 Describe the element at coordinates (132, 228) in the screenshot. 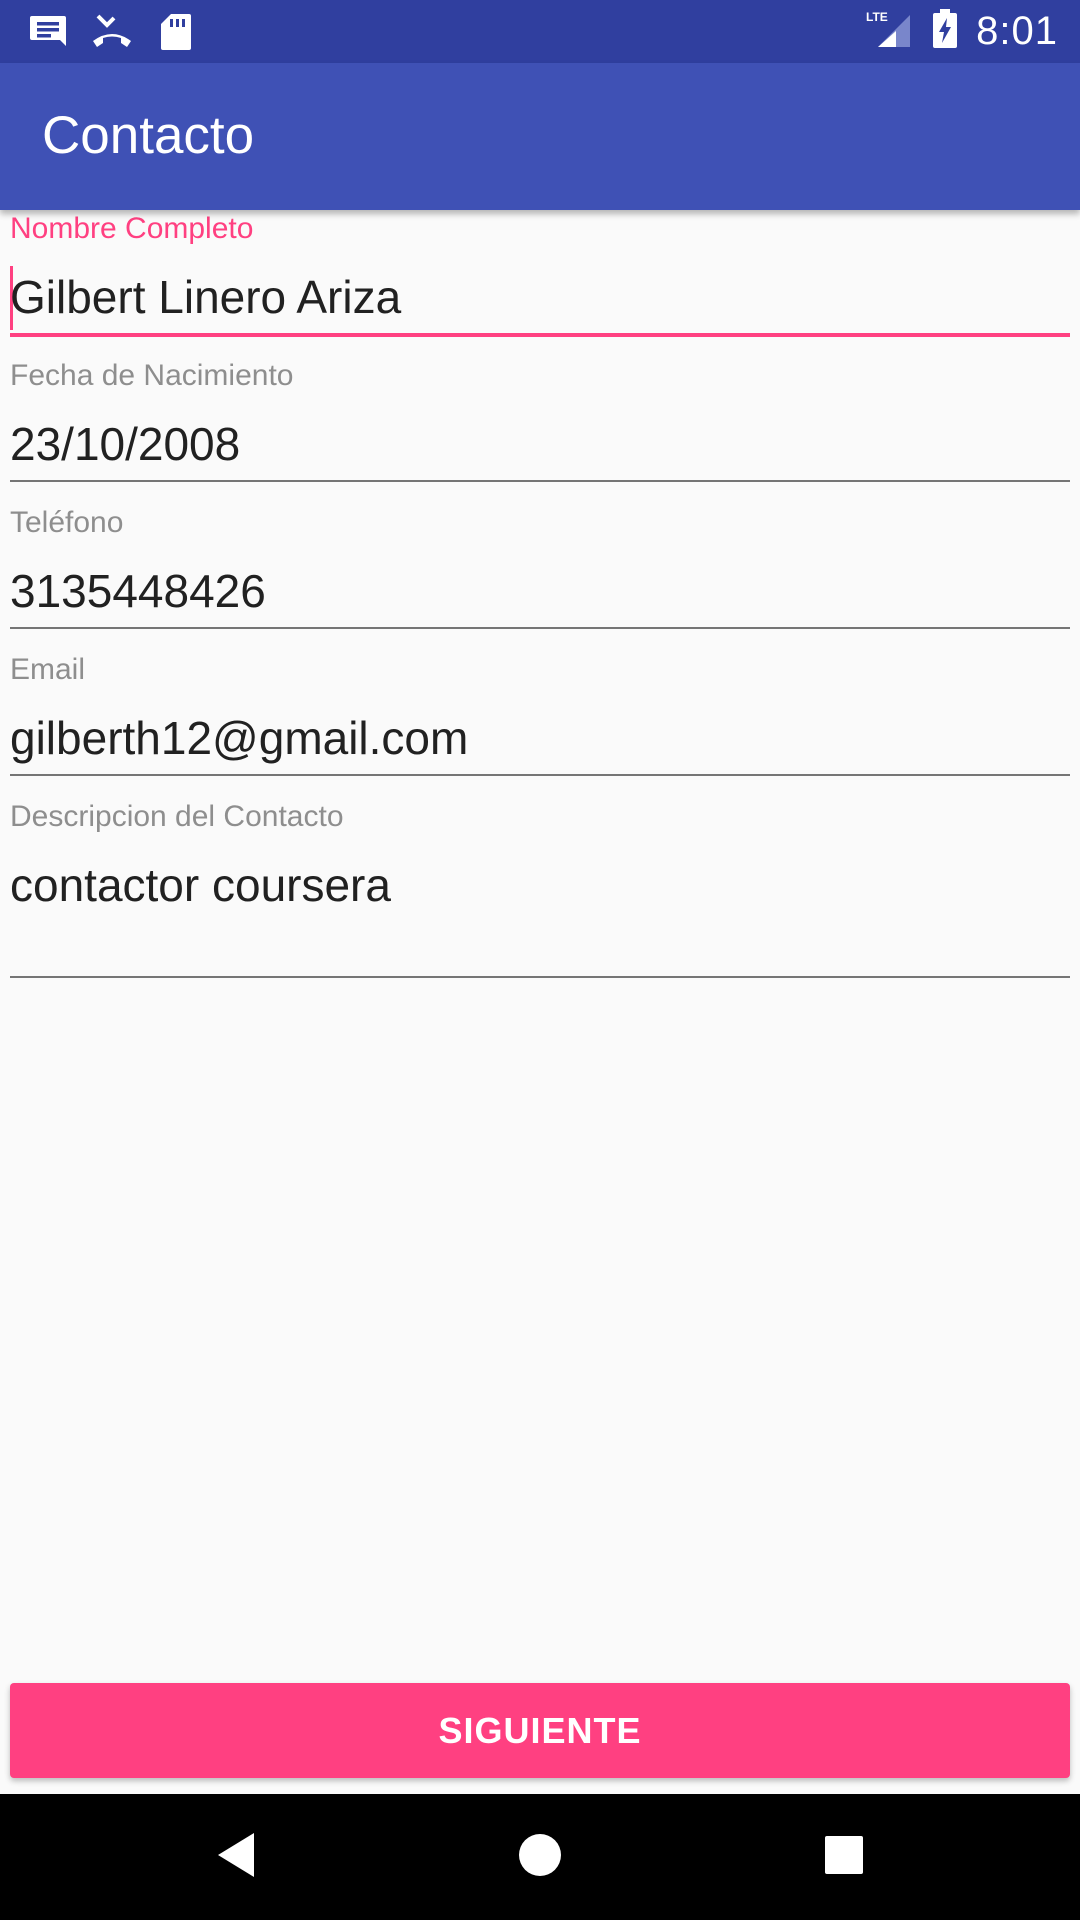

I see `nombre-completo-label: Nombre Completo` at that location.